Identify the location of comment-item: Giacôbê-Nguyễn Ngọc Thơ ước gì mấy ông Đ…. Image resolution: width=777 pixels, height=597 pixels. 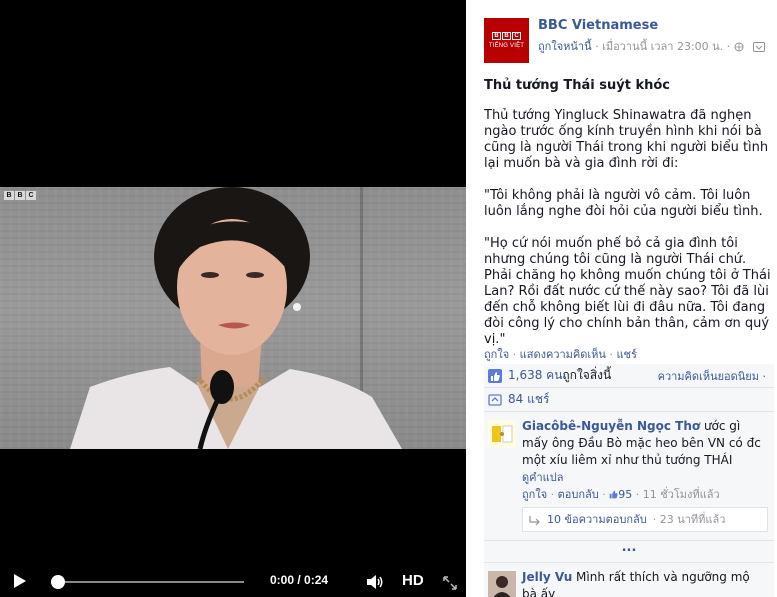
(629, 476).